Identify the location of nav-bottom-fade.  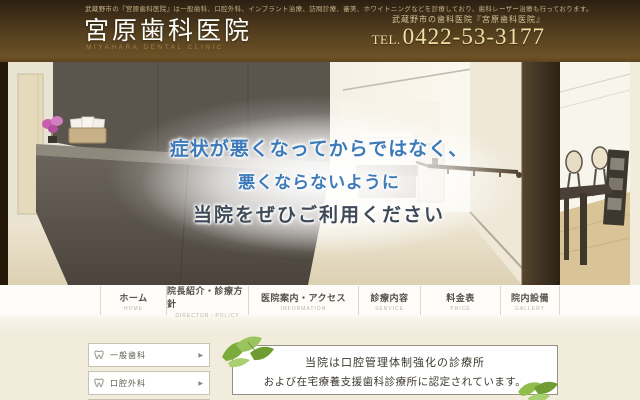
(320, 324).